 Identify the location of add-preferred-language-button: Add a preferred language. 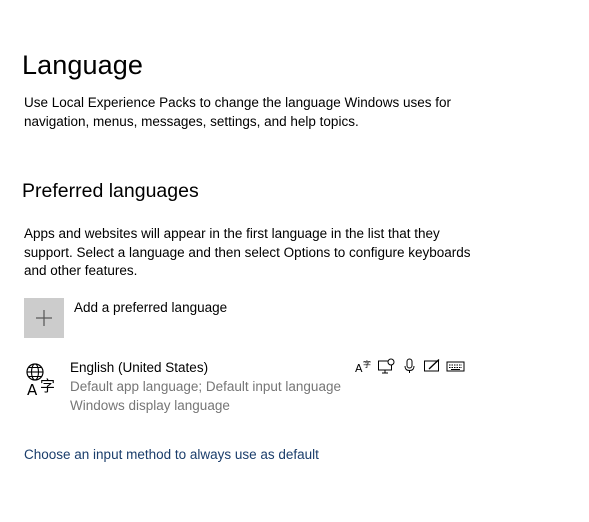
(125, 318).